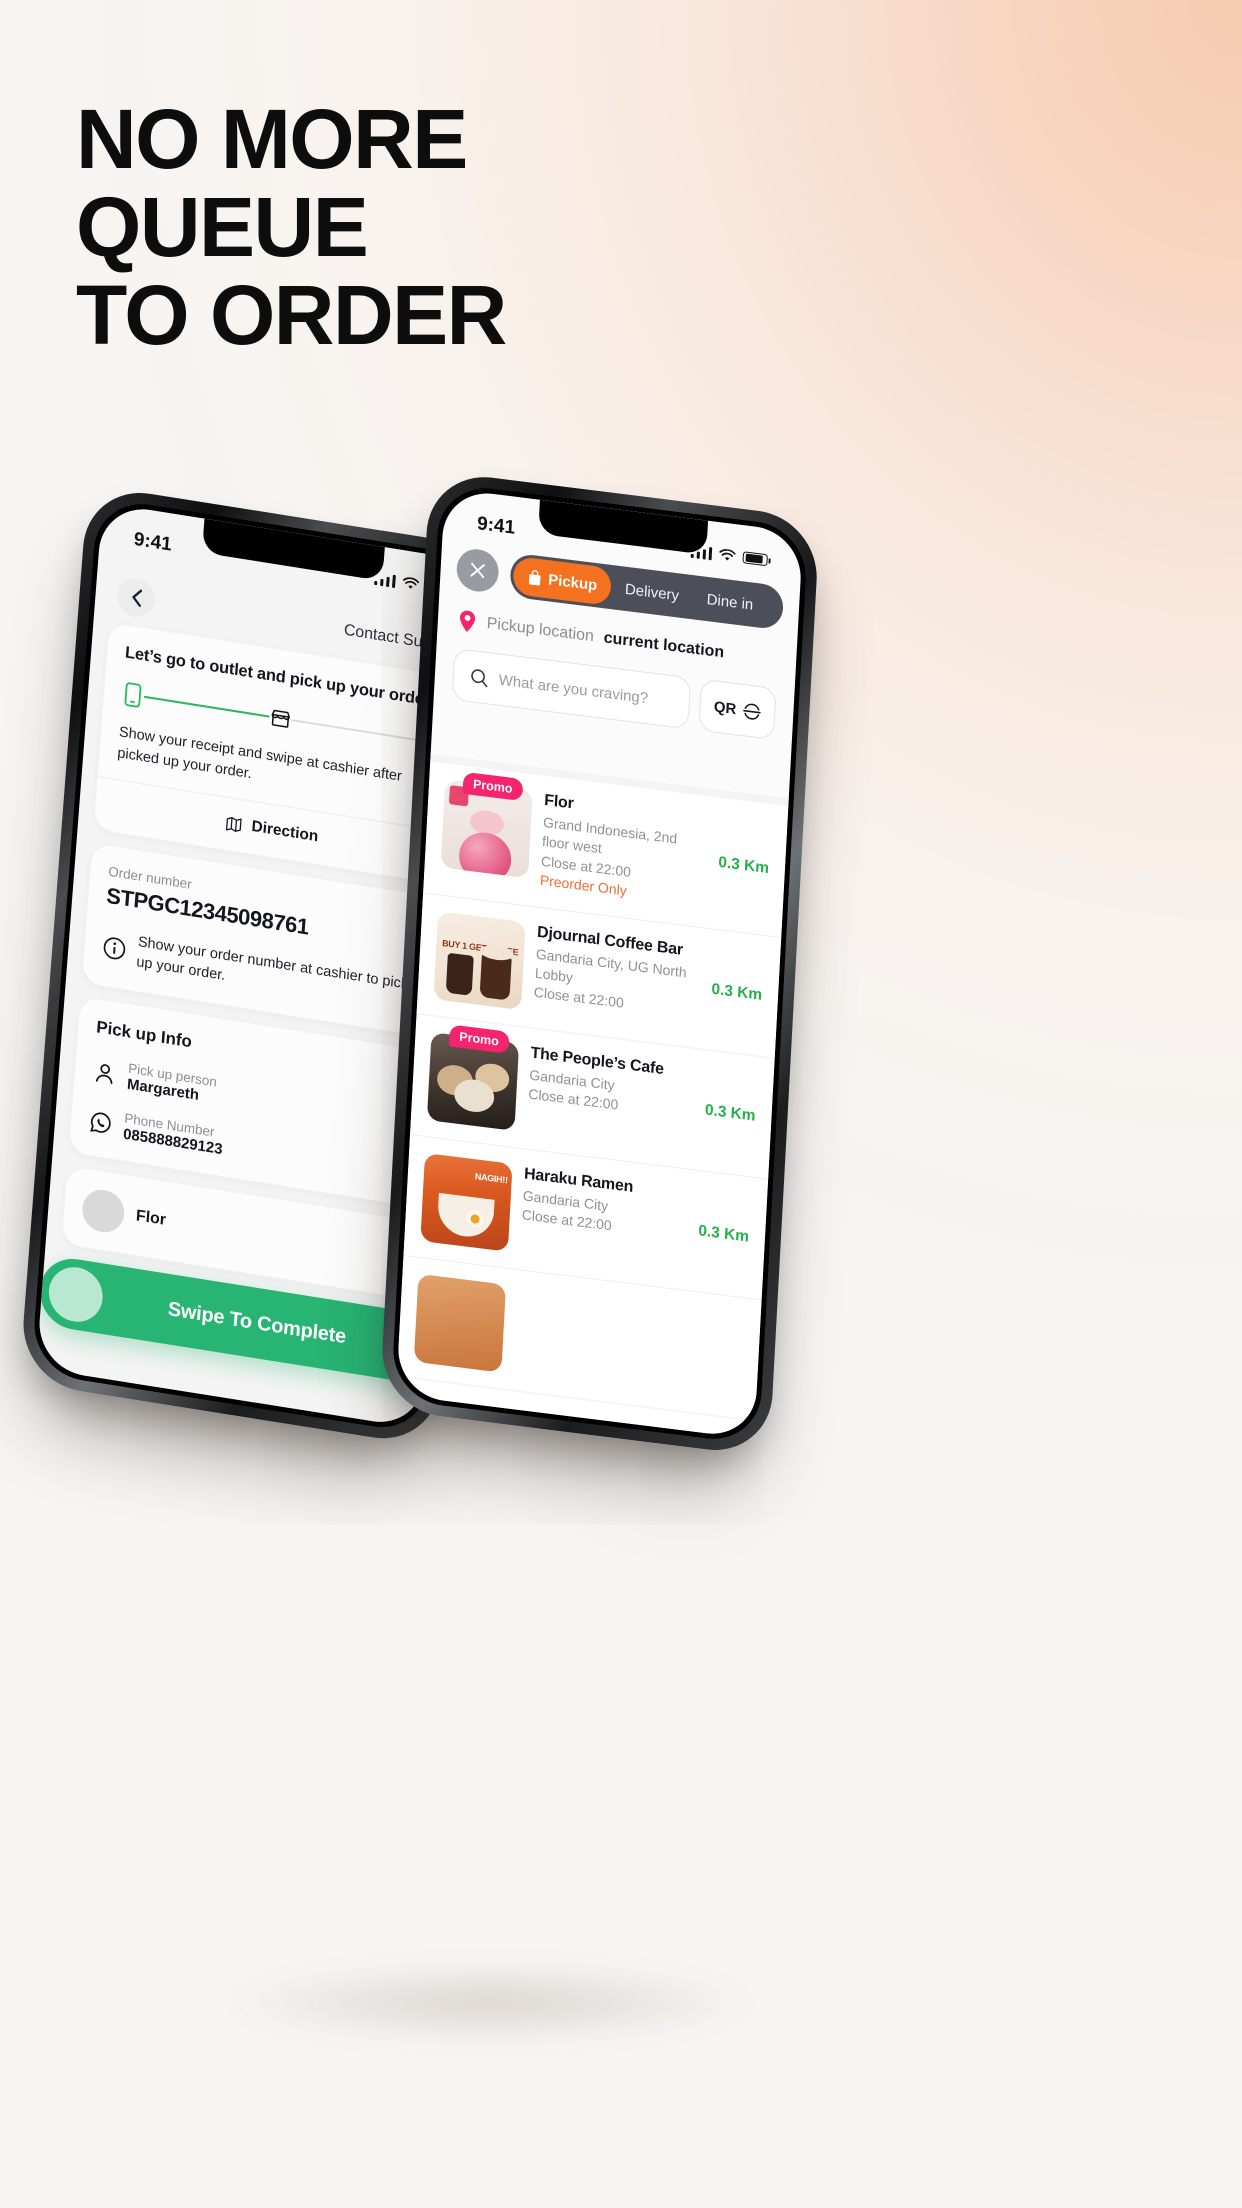 The height and width of the screenshot is (2208, 1242). I want to click on back-button, so click(136, 597).